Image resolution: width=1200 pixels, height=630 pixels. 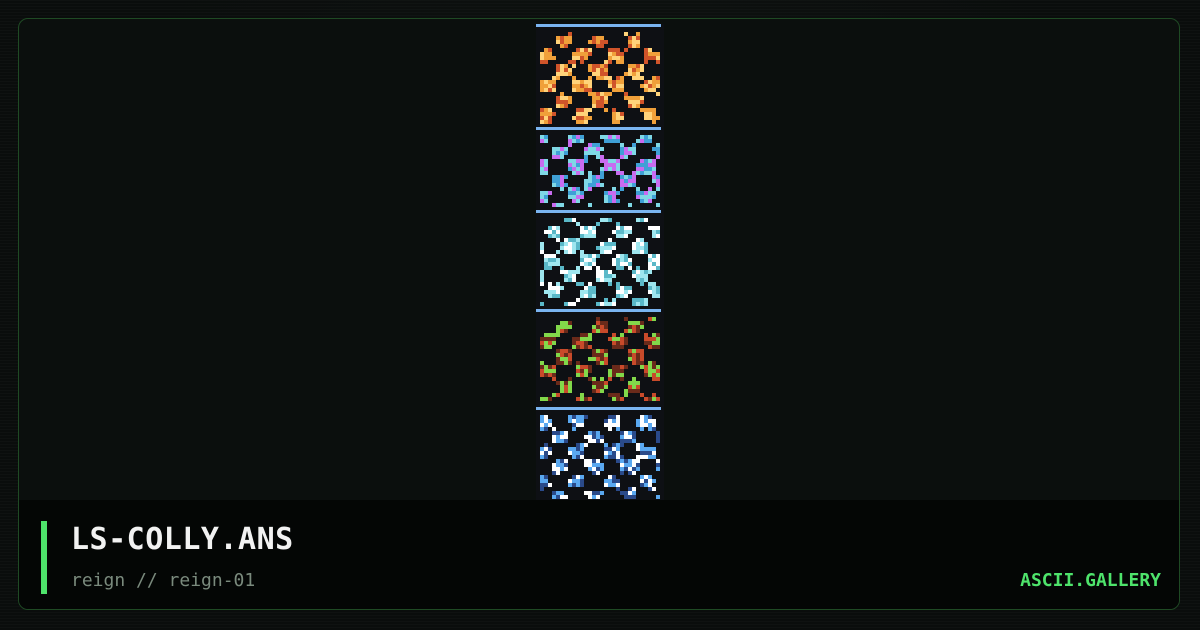 What do you see at coordinates (1090, 580) in the screenshot?
I see `site-brand: ASCII.GALLERY` at bounding box center [1090, 580].